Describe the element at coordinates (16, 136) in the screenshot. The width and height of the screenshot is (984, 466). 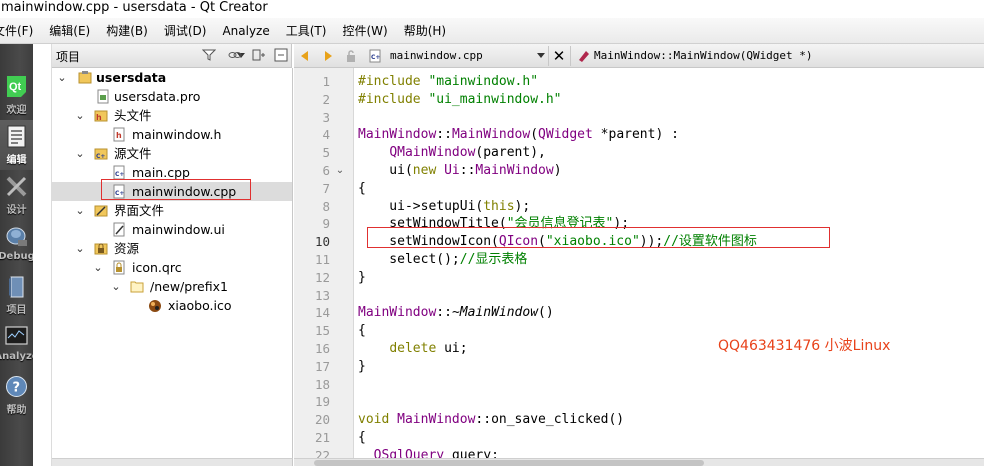
I see `edit-document-icon` at that location.